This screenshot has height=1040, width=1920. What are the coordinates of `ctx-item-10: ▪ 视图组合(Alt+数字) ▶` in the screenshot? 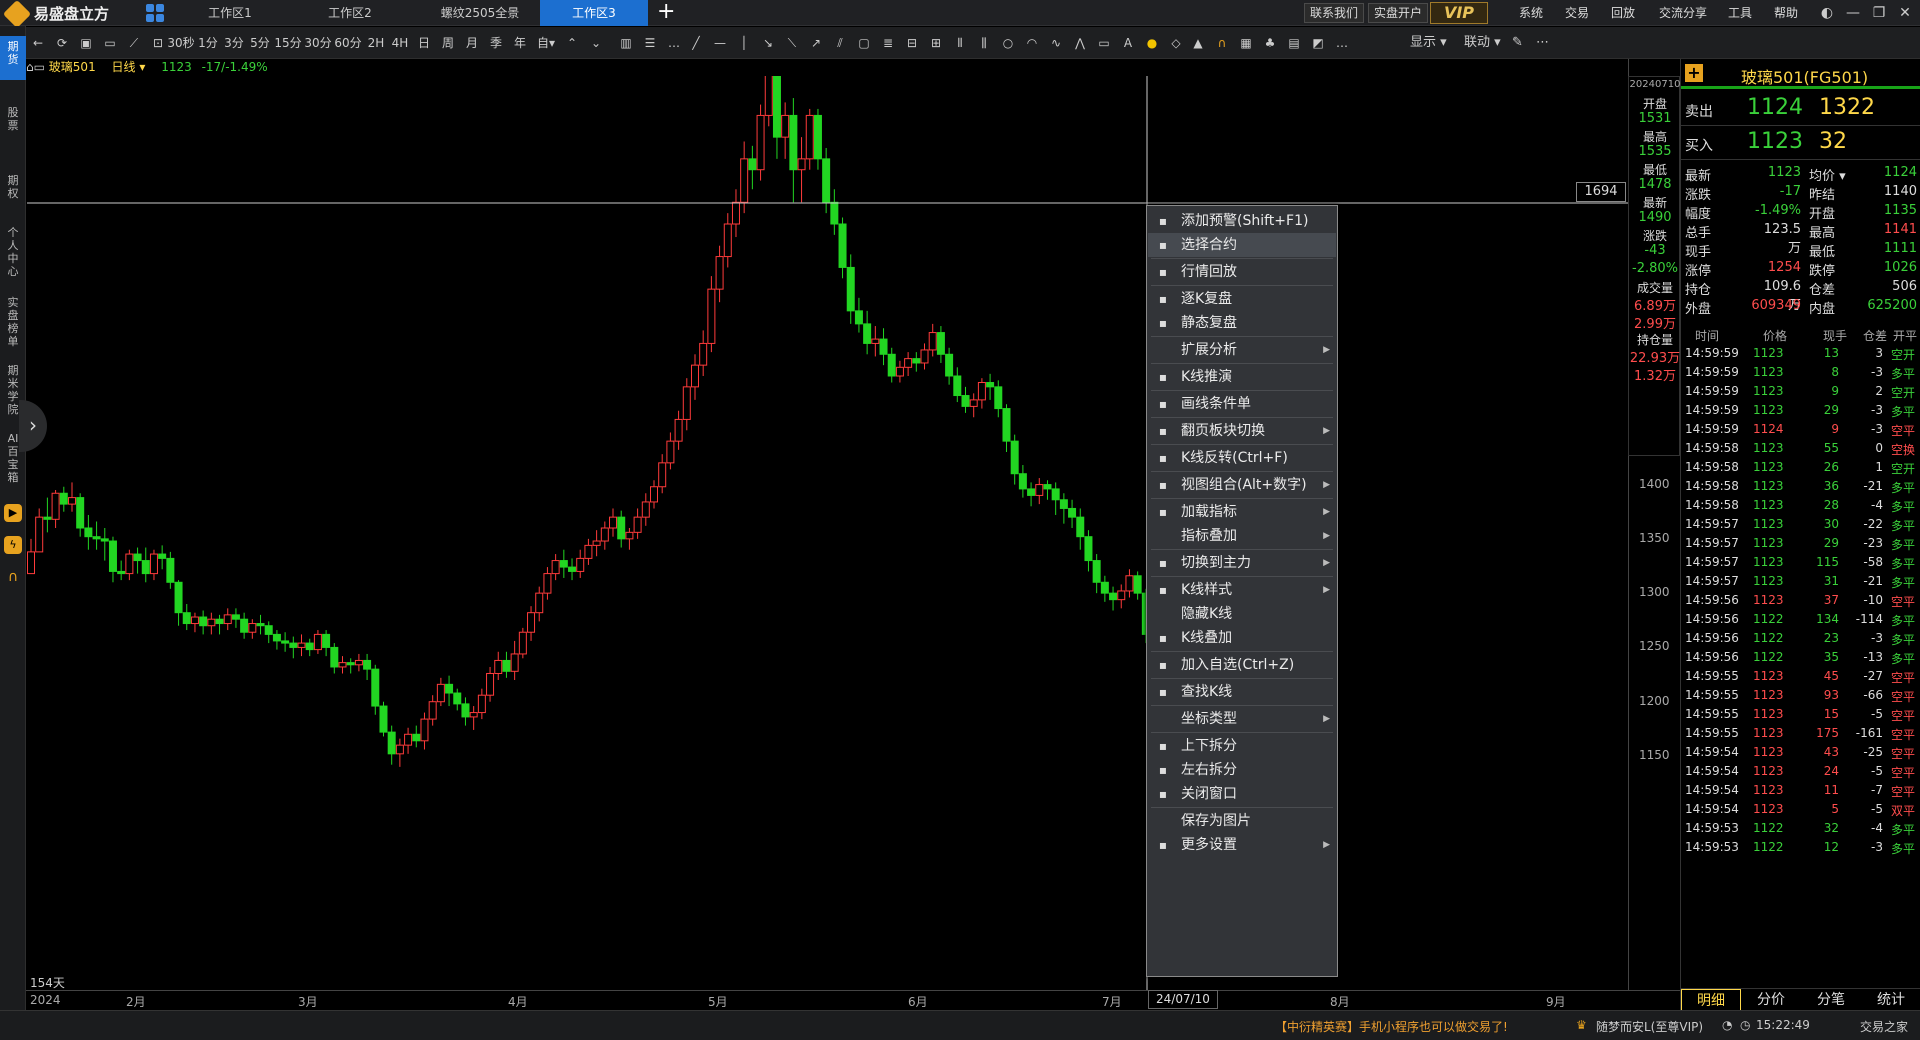 It's located at (1242, 485).